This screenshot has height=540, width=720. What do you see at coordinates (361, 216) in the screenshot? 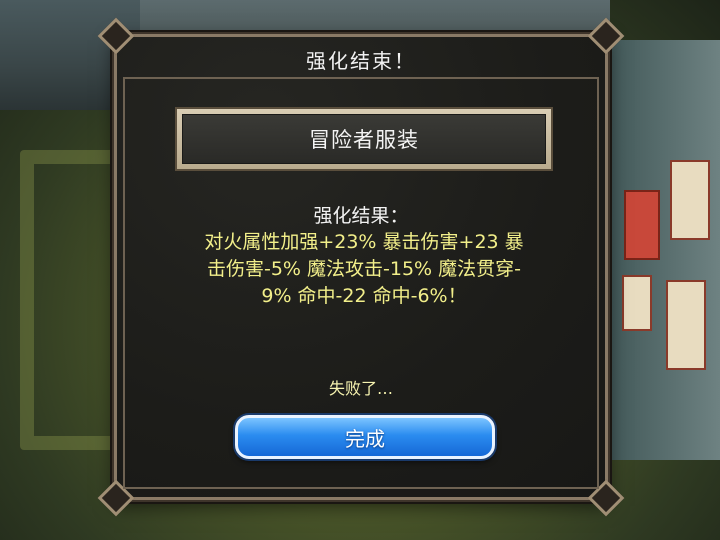
I see `result-label: 强化结果：` at bounding box center [361, 216].